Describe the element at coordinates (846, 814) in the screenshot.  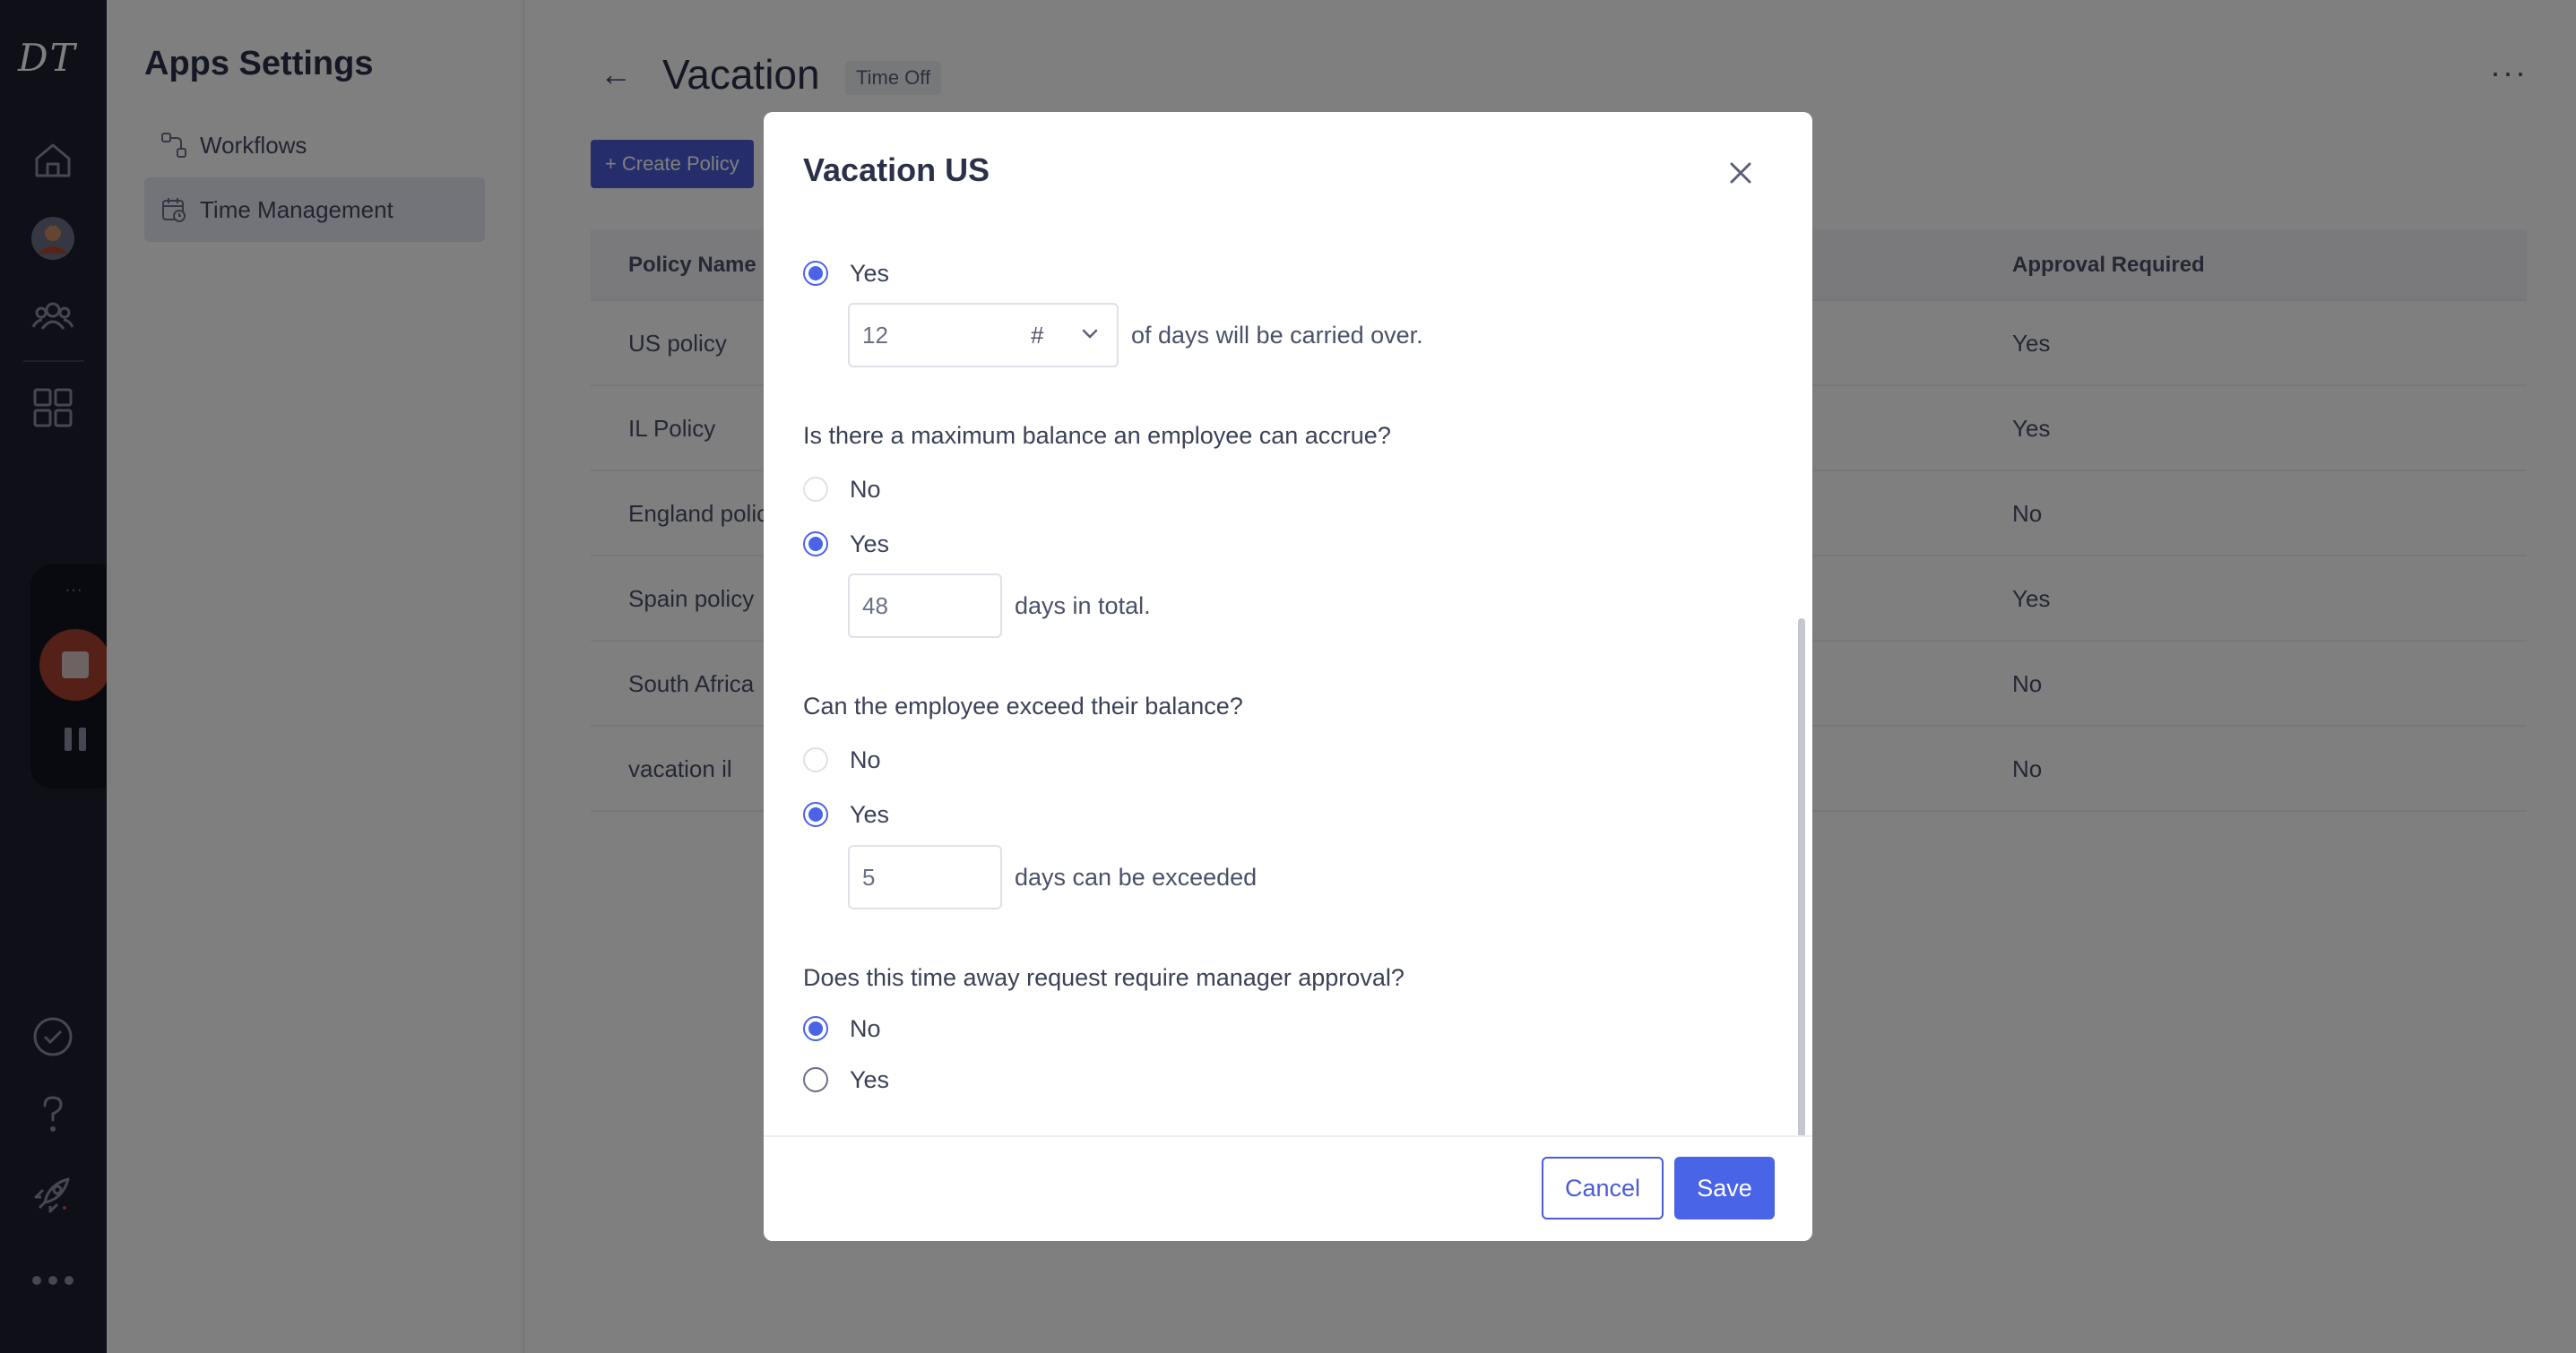
I see `exceed-balance-yes-option: Yes` at that location.